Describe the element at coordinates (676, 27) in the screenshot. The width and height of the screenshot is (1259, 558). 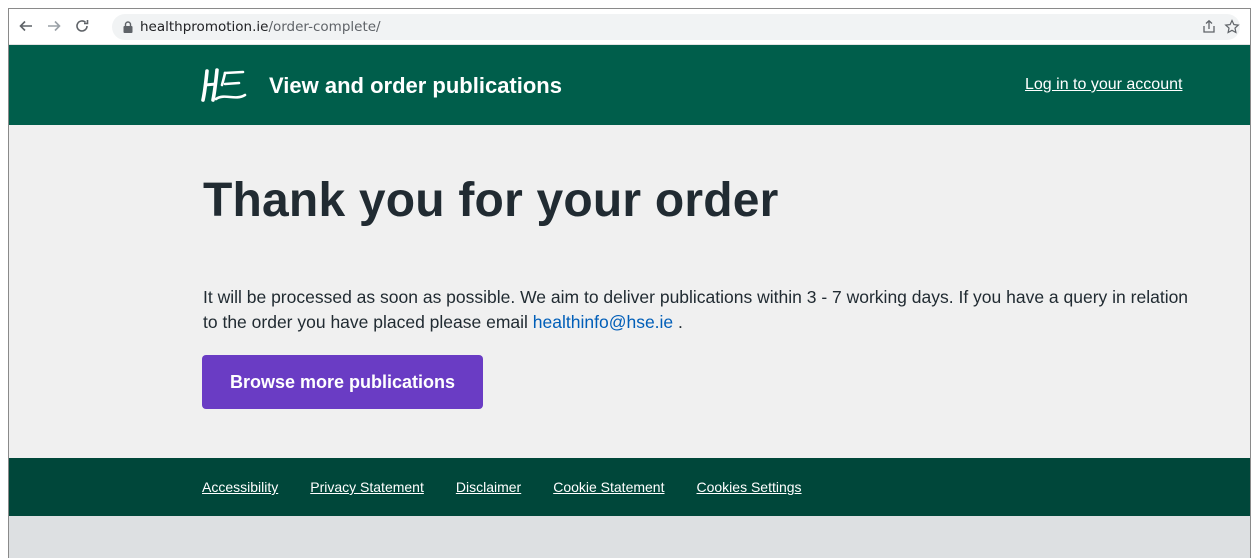
I see `address-bar: healthpromotion.ie/order-complete/` at that location.